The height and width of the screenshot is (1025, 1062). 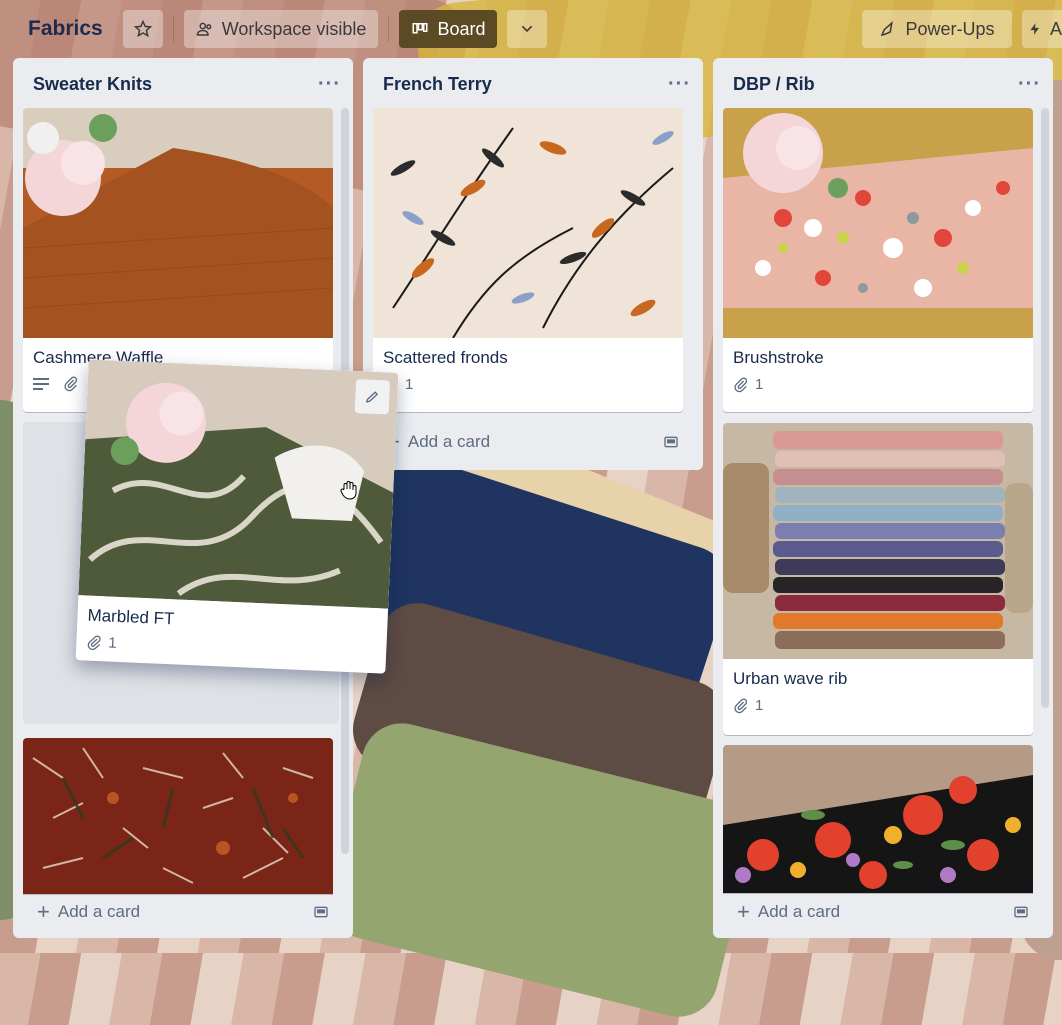 I want to click on card-marbled-ft-dragging: Marbled FT 1, so click(x=237, y=516).